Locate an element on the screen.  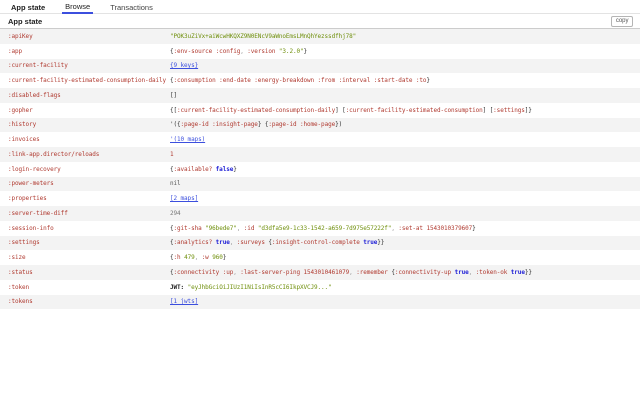
value-segment: :token-ok is located at coordinates (493, 272).